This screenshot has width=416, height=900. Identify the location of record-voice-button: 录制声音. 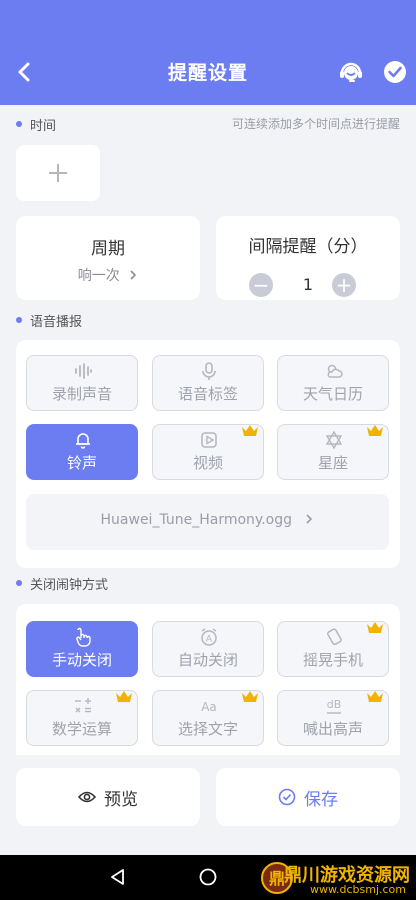
(82, 383).